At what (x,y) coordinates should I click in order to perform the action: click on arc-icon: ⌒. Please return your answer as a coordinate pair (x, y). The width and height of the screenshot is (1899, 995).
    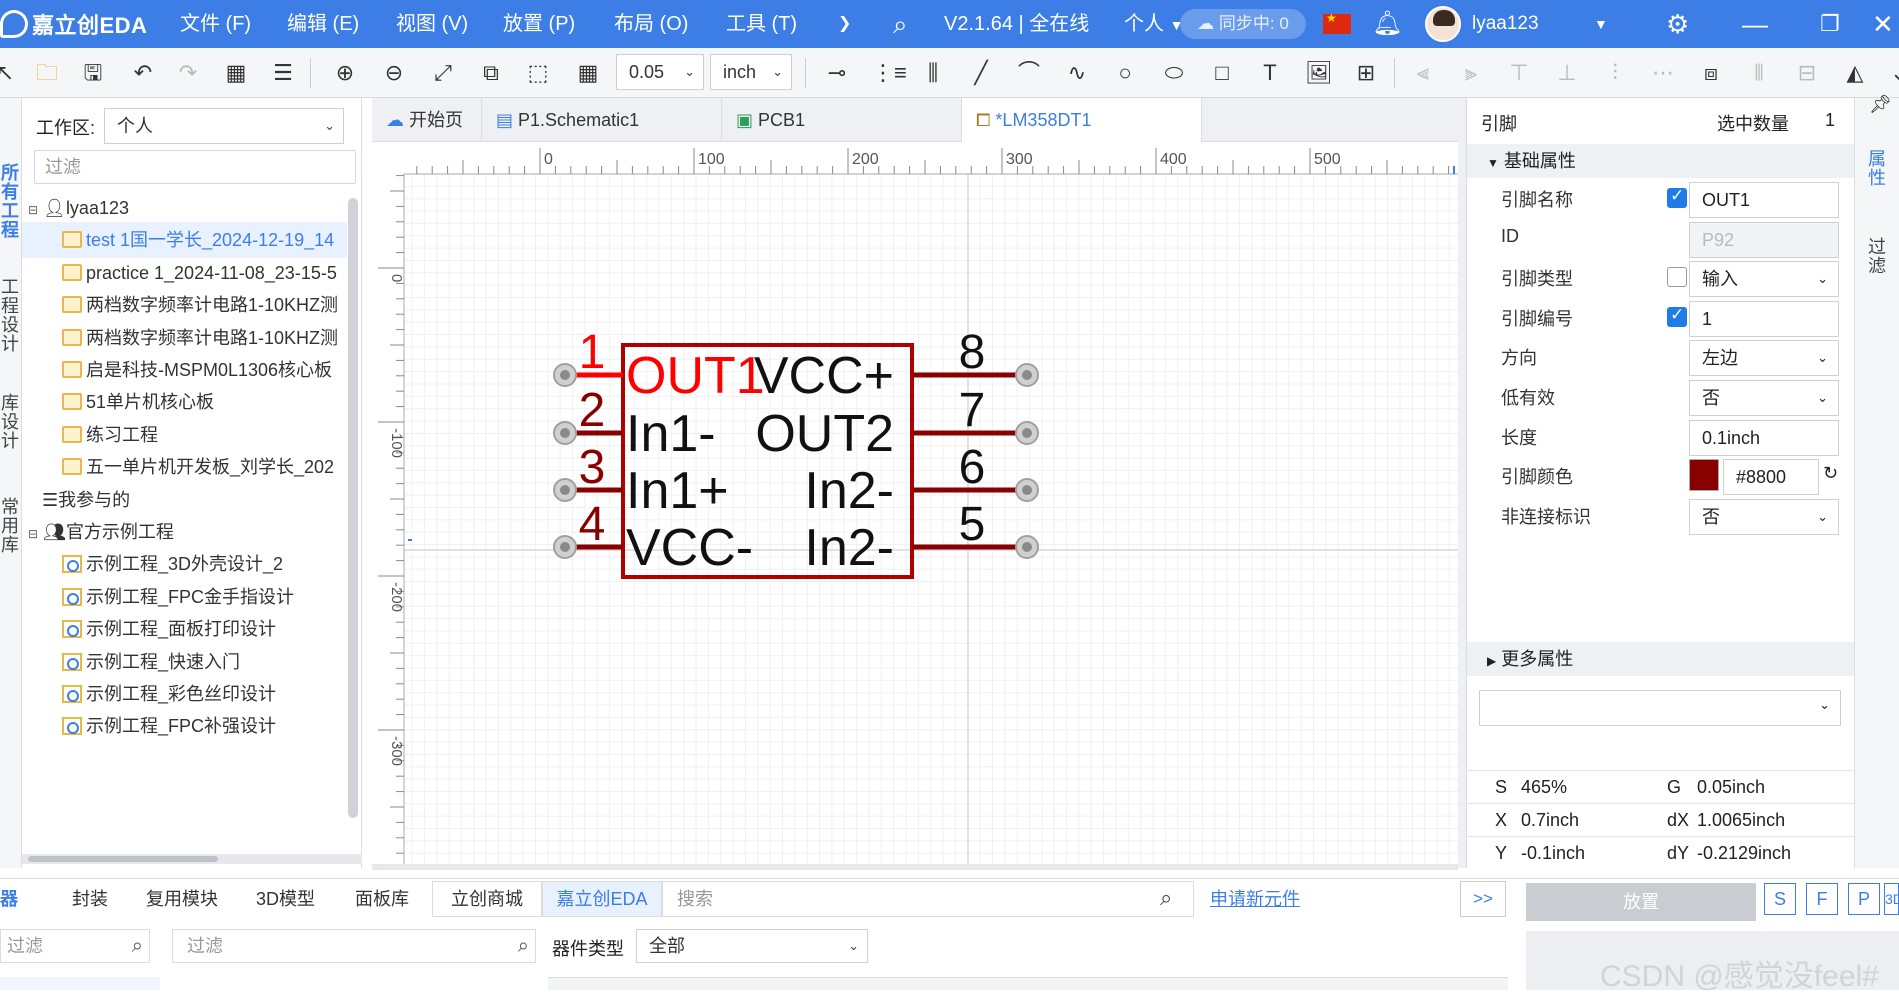
    Looking at the image, I should click on (1029, 73).